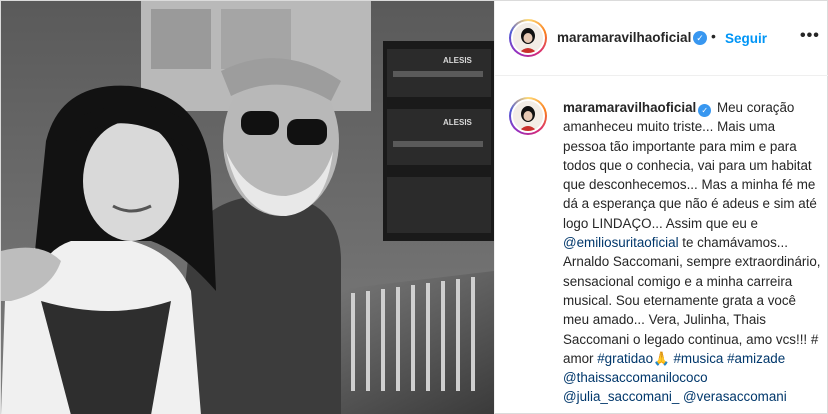  Describe the element at coordinates (735, 396) in the screenshot. I see `mention-link: @verasaccomani` at that location.